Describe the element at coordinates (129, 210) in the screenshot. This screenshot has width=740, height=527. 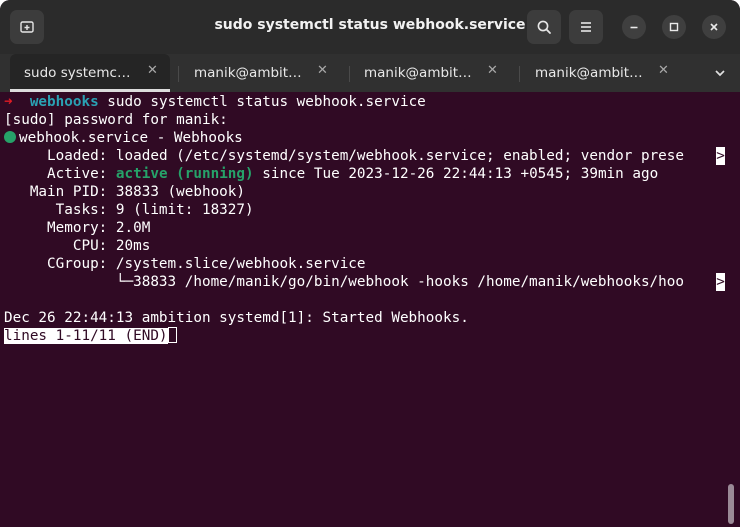
I see `tasks-line: Tasks: 9 (limit: 18327)` at that location.